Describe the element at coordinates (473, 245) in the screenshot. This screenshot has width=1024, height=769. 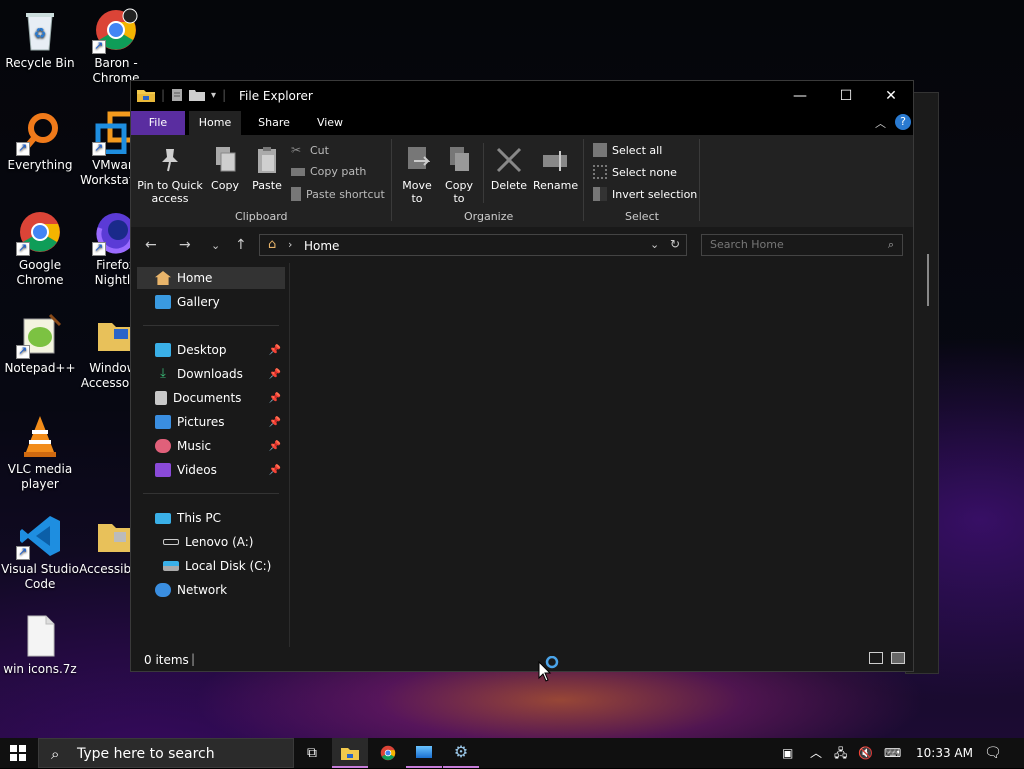
I see `address-bar: ⌂ › Home ⌄ ↻` at that location.